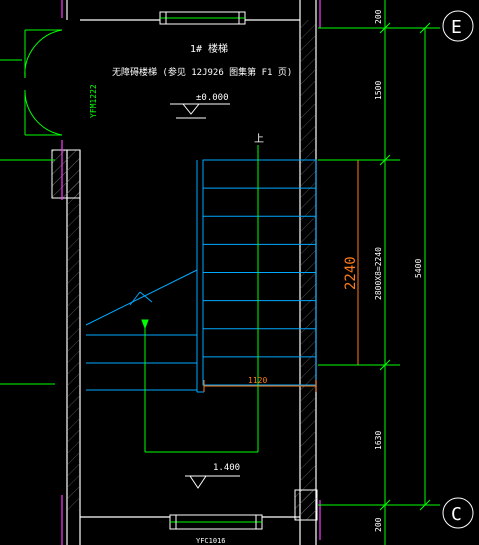 The width and height of the screenshot is (479, 545). Describe the element at coordinates (212, 98) in the screenshot. I see `elevation-top: ±0.000` at that location.